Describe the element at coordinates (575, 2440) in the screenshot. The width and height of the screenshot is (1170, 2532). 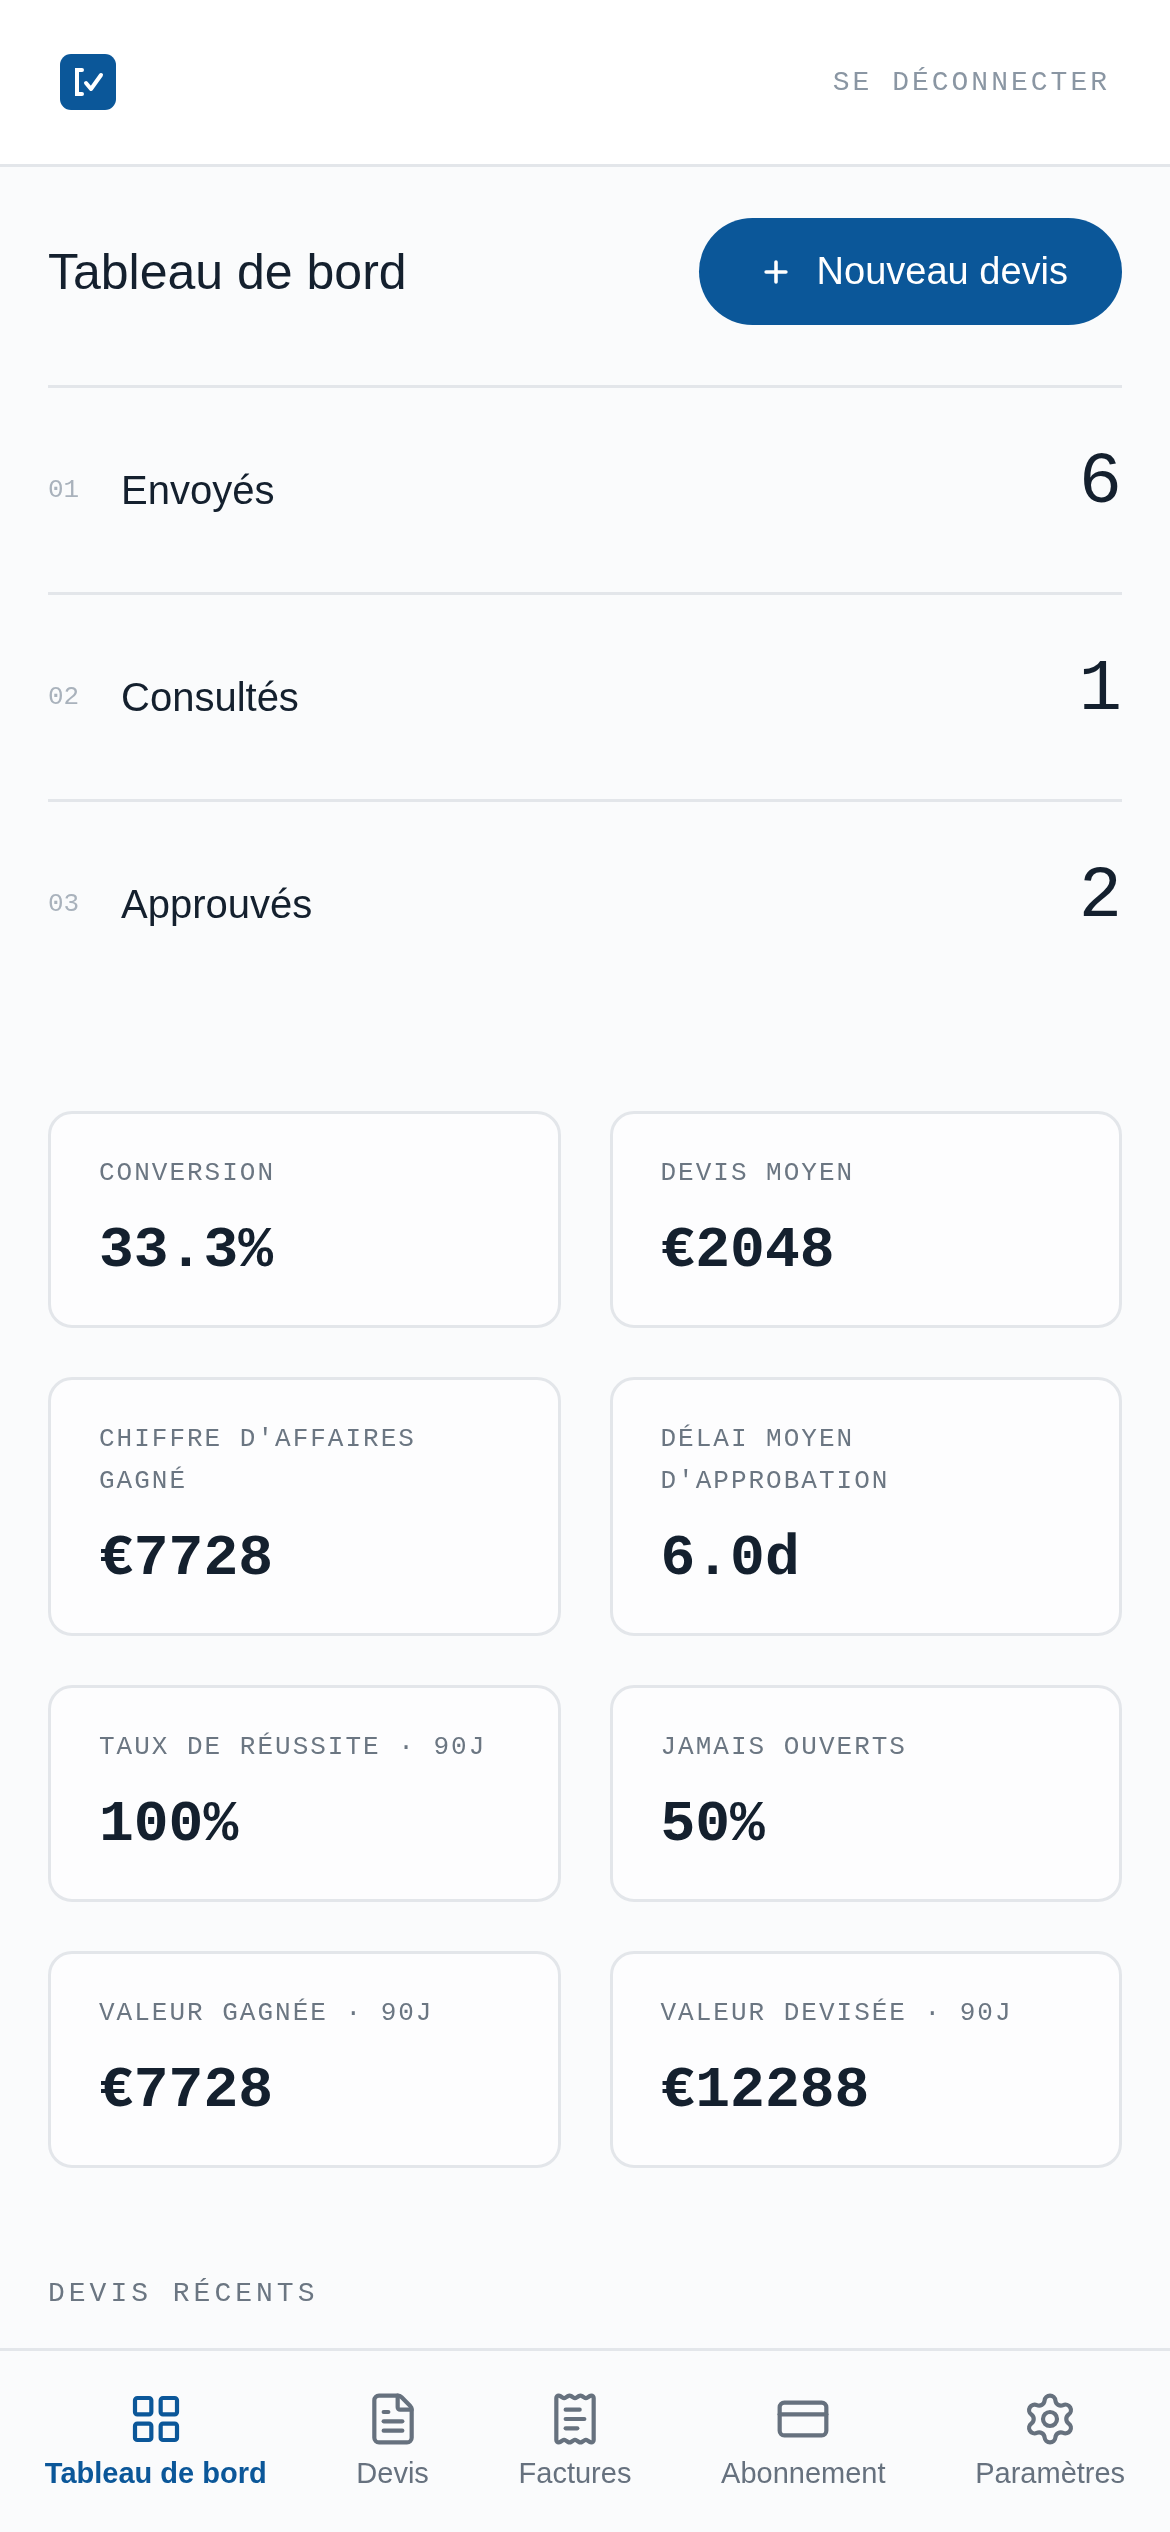
I see `nav-tab: Factures` at that location.